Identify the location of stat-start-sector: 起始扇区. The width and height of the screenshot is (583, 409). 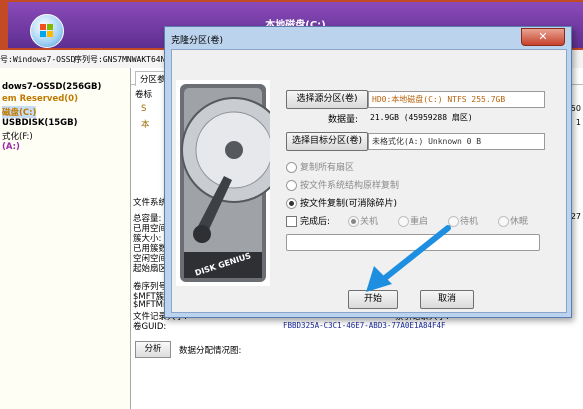
(150, 269).